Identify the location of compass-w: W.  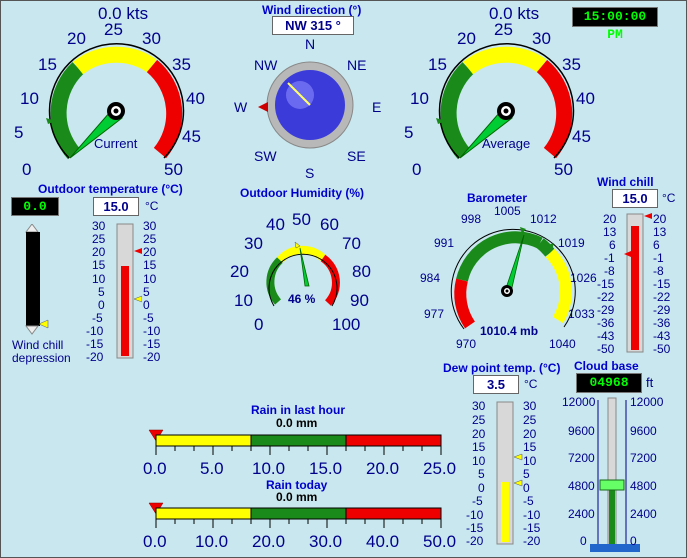
(241, 107).